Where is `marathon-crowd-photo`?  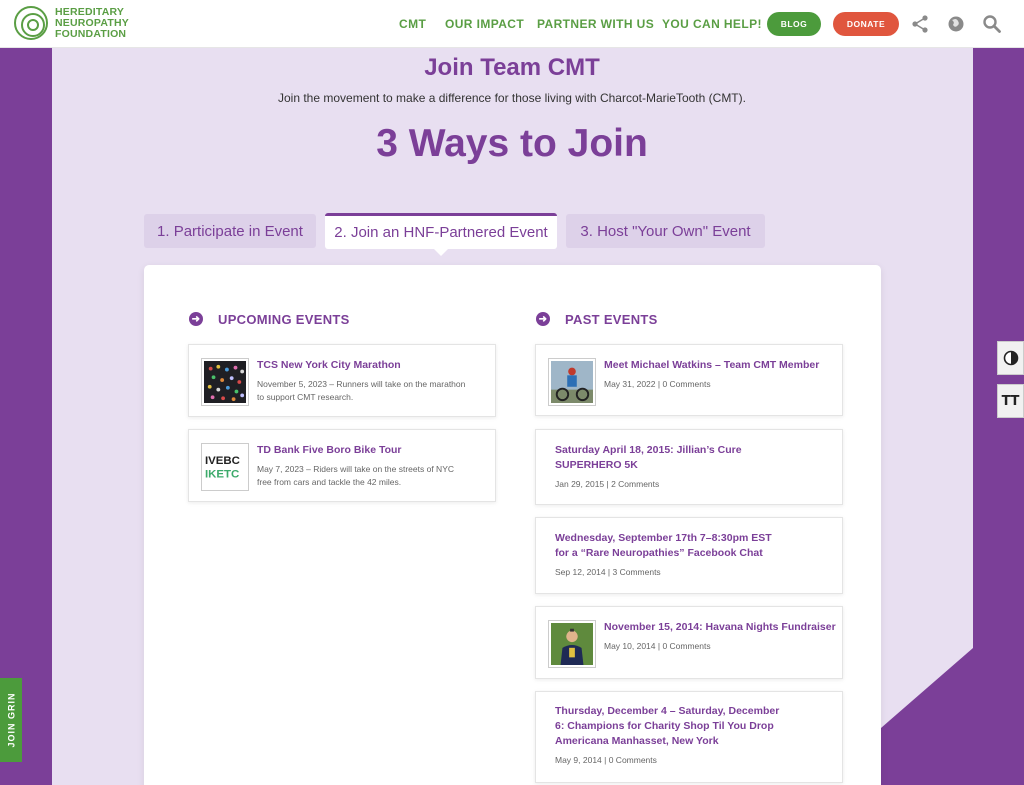 marathon-crowd-photo is located at coordinates (225, 382).